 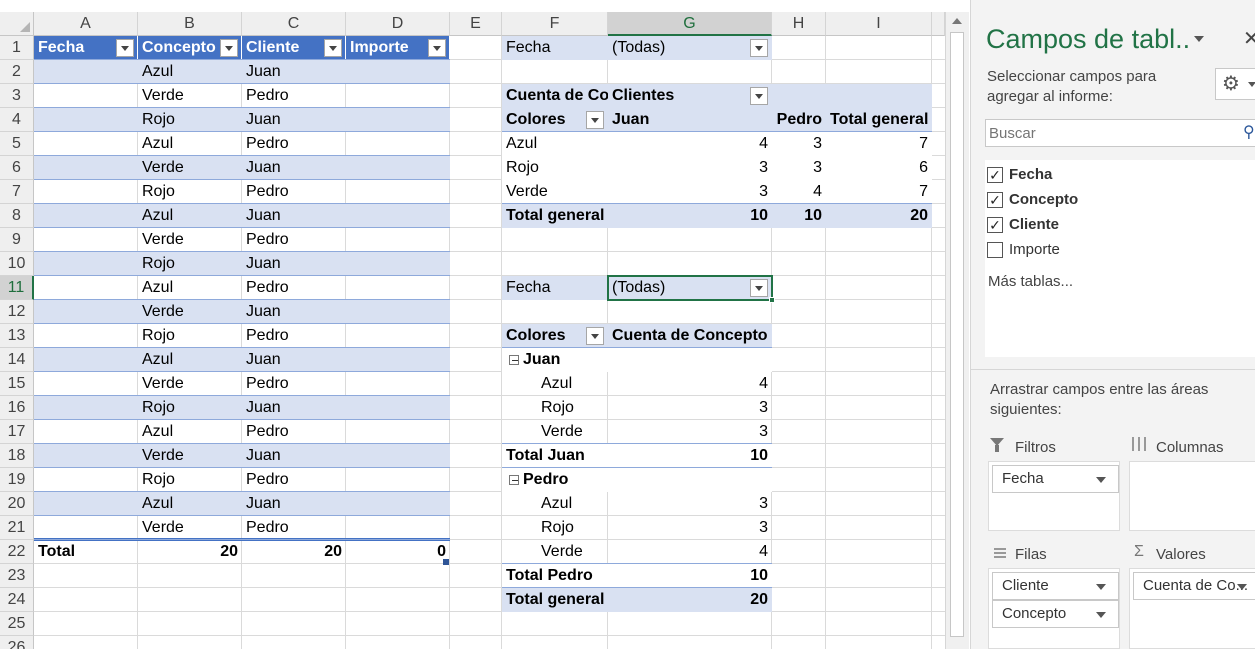 I want to click on pivot2-grand-label: Total general, so click(x=555, y=600).